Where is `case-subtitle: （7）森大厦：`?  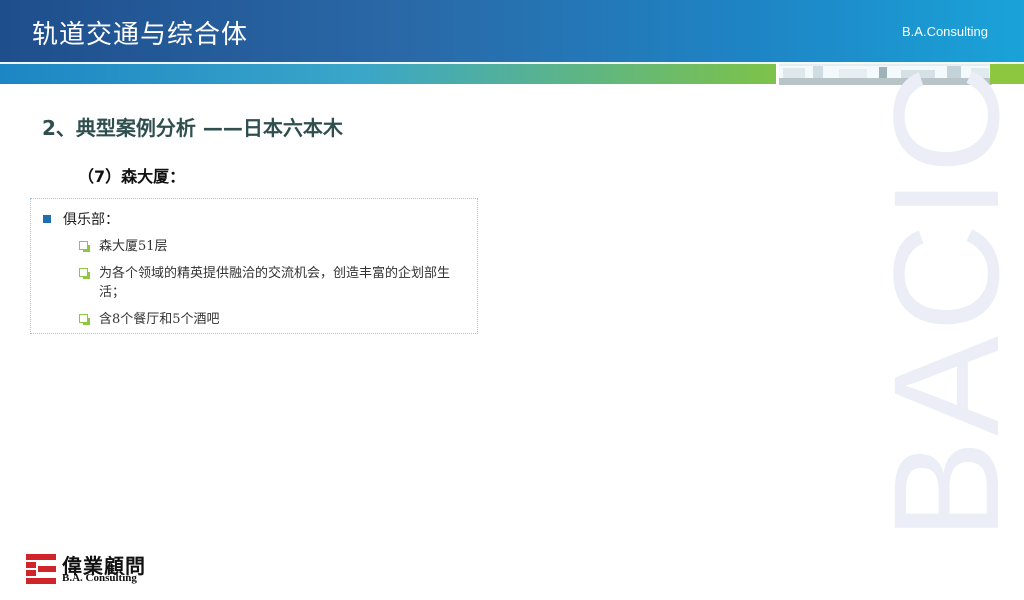 case-subtitle: （7）森大厦： is located at coordinates (132, 176).